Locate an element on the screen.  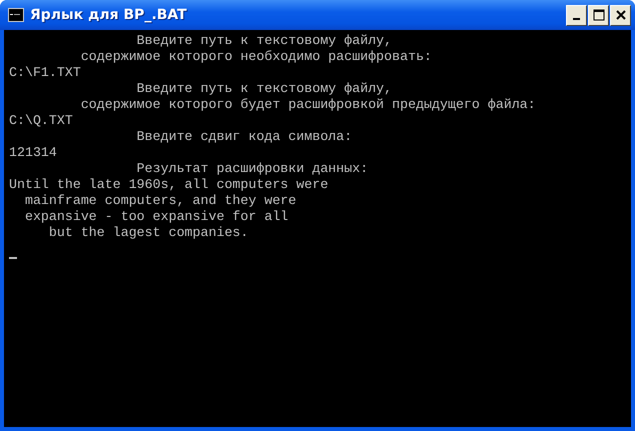
maximize-button is located at coordinates (598, 15).